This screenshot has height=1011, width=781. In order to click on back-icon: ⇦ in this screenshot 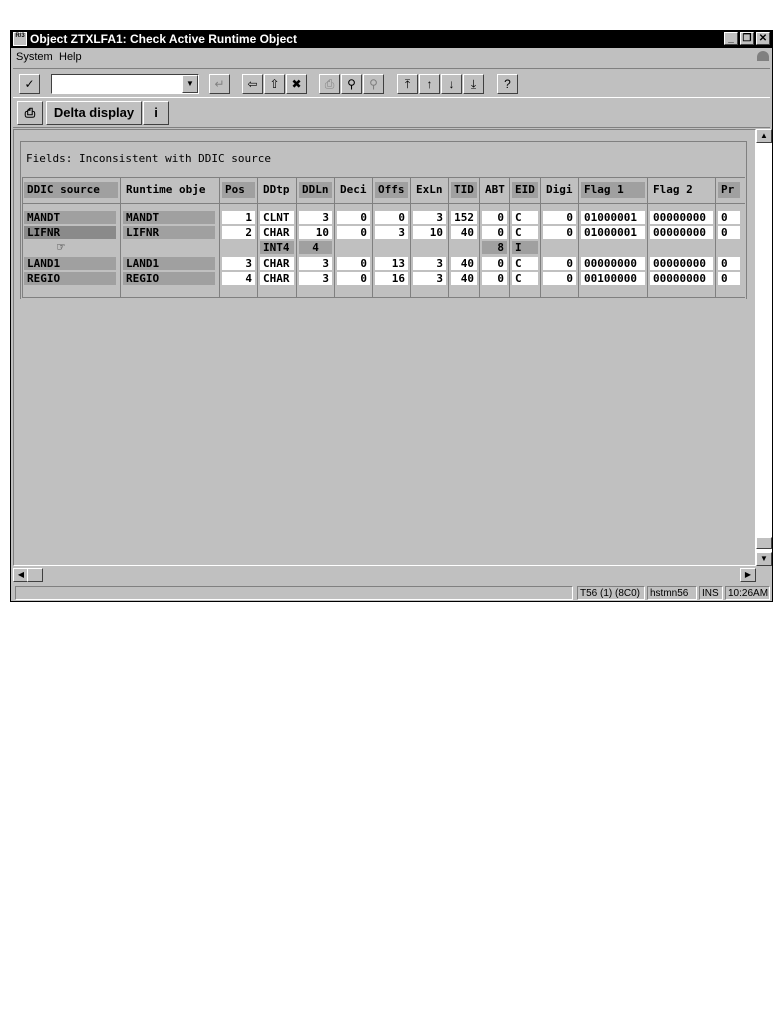, I will do `click(252, 84)`.